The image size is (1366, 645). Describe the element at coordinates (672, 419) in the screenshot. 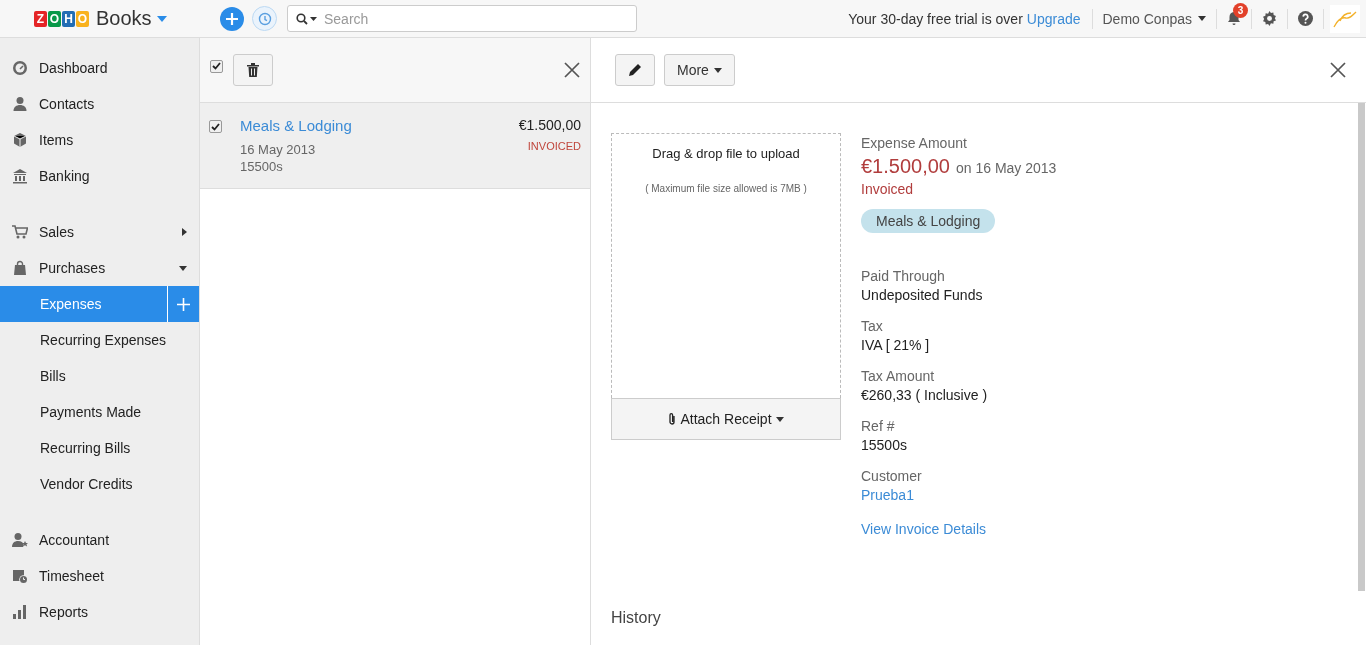

I see `paperclip-icon` at that location.